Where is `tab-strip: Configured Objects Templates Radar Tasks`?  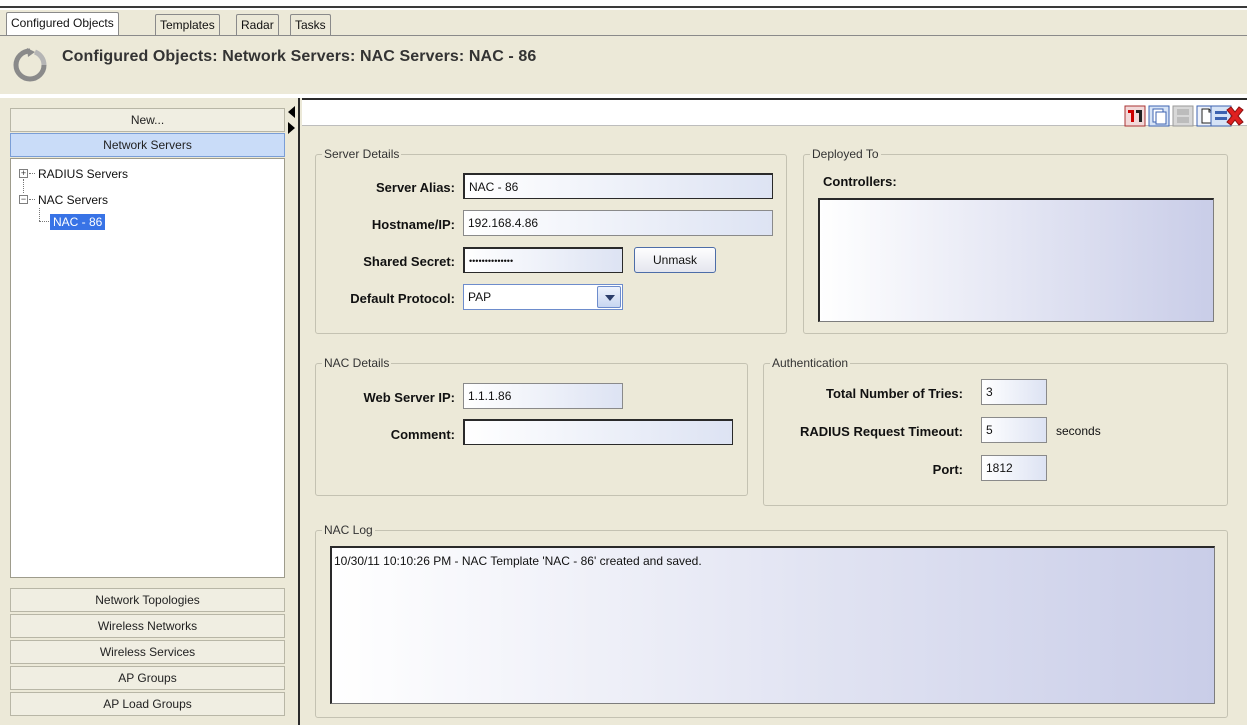 tab-strip: Configured Objects Templates Radar Tasks is located at coordinates (623, 23).